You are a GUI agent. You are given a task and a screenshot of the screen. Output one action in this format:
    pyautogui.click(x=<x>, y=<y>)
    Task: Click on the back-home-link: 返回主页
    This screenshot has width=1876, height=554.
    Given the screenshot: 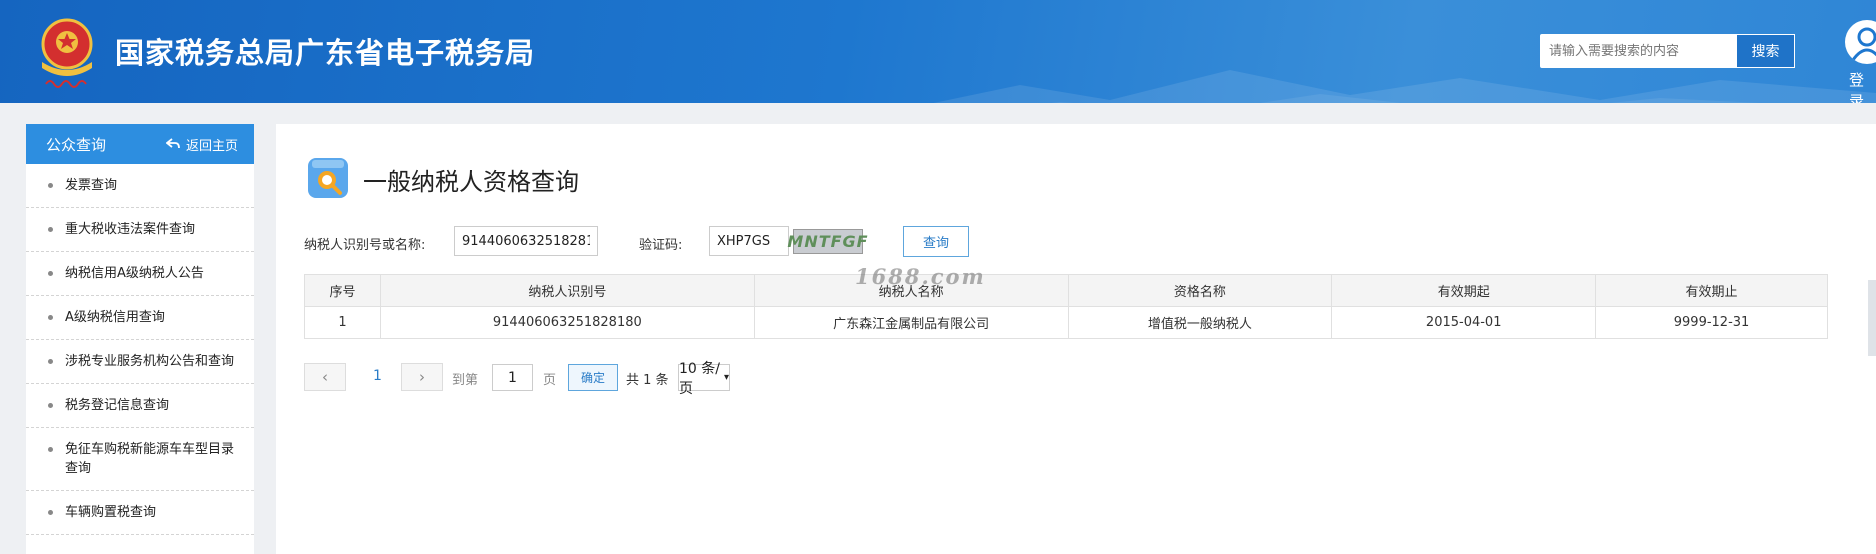 What is the action you would take?
    pyautogui.click(x=201, y=144)
    